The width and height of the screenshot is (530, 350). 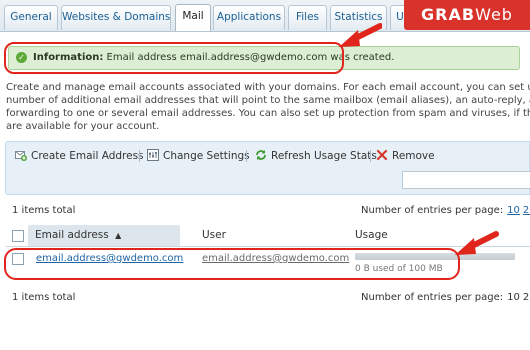 What do you see at coordinates (87, 156) in the screenshot?
I see `create-email-label: Create Email Address` at bounding box center [87, 156].